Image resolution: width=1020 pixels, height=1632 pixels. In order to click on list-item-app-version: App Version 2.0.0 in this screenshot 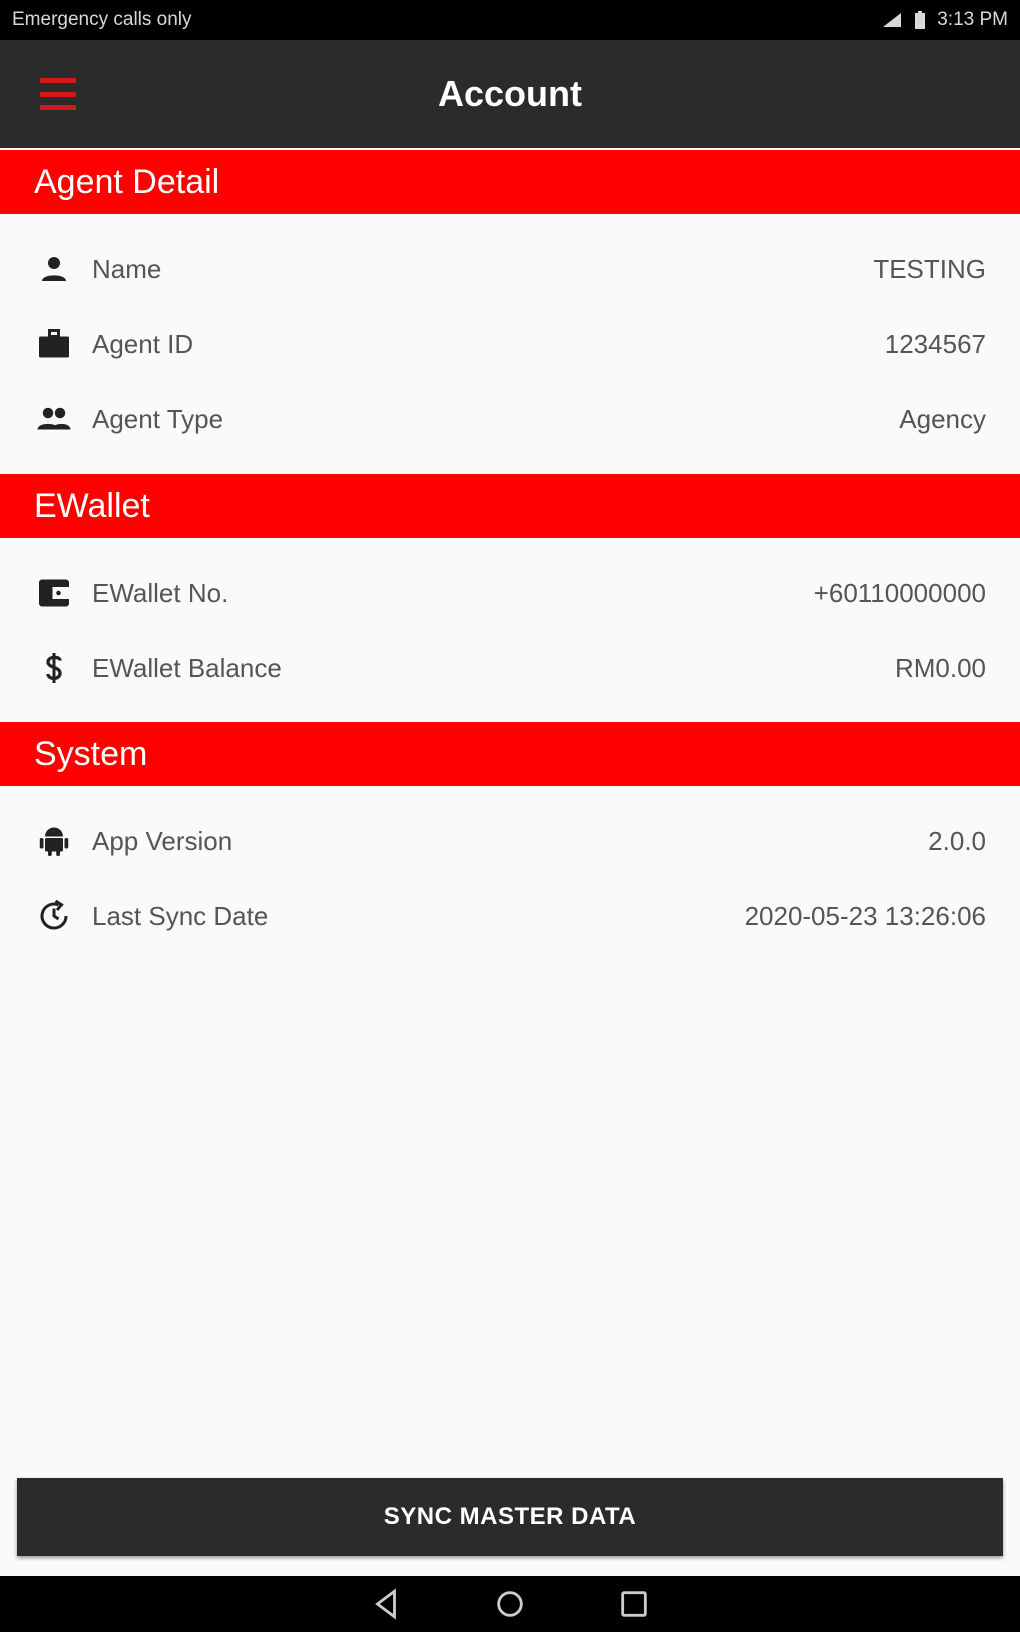, I will do `click(510, 841)`.